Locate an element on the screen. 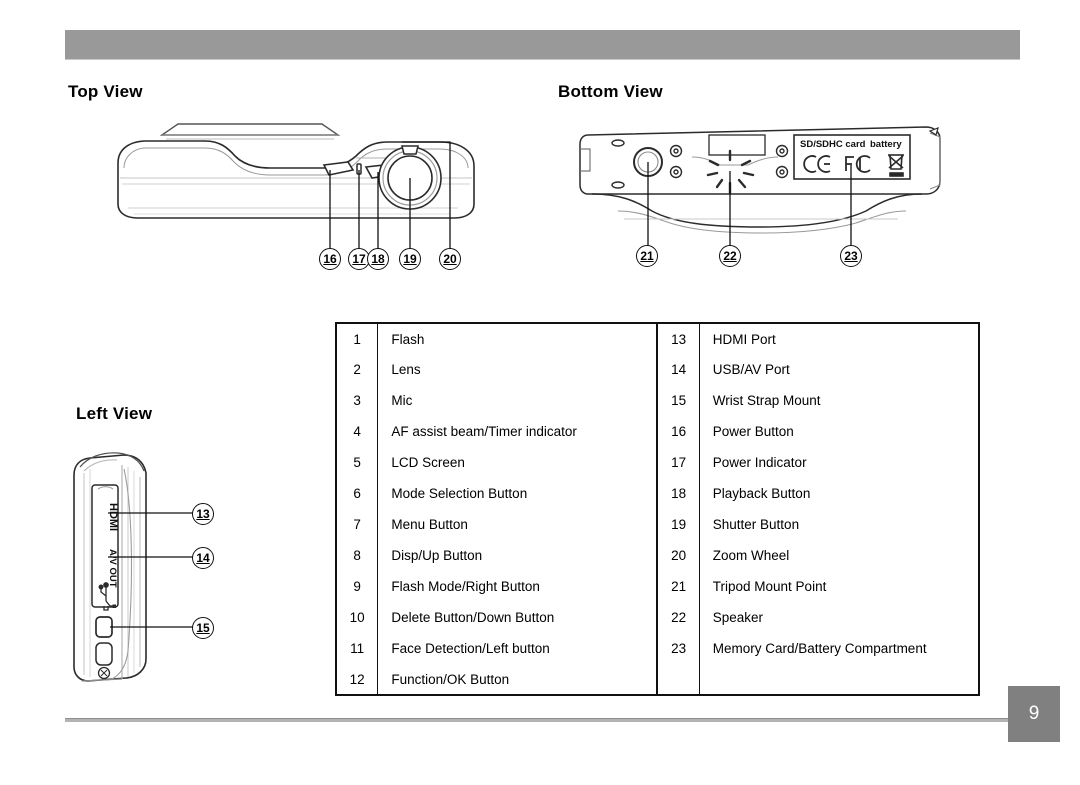 Image resolution: width=1080 pixels, height=785 pixels. footer-divider is located at coordinates (542, 720).